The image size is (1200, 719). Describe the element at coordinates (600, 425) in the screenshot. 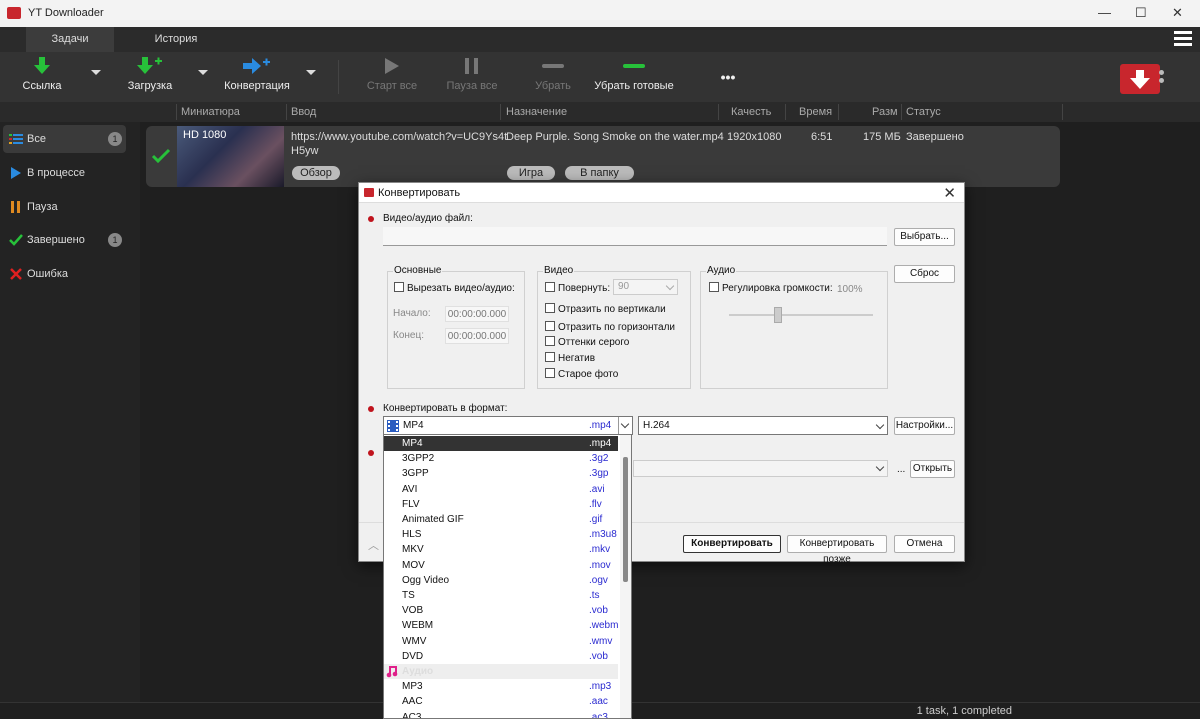

I see `format-selected-ext: .mp4` at that location.